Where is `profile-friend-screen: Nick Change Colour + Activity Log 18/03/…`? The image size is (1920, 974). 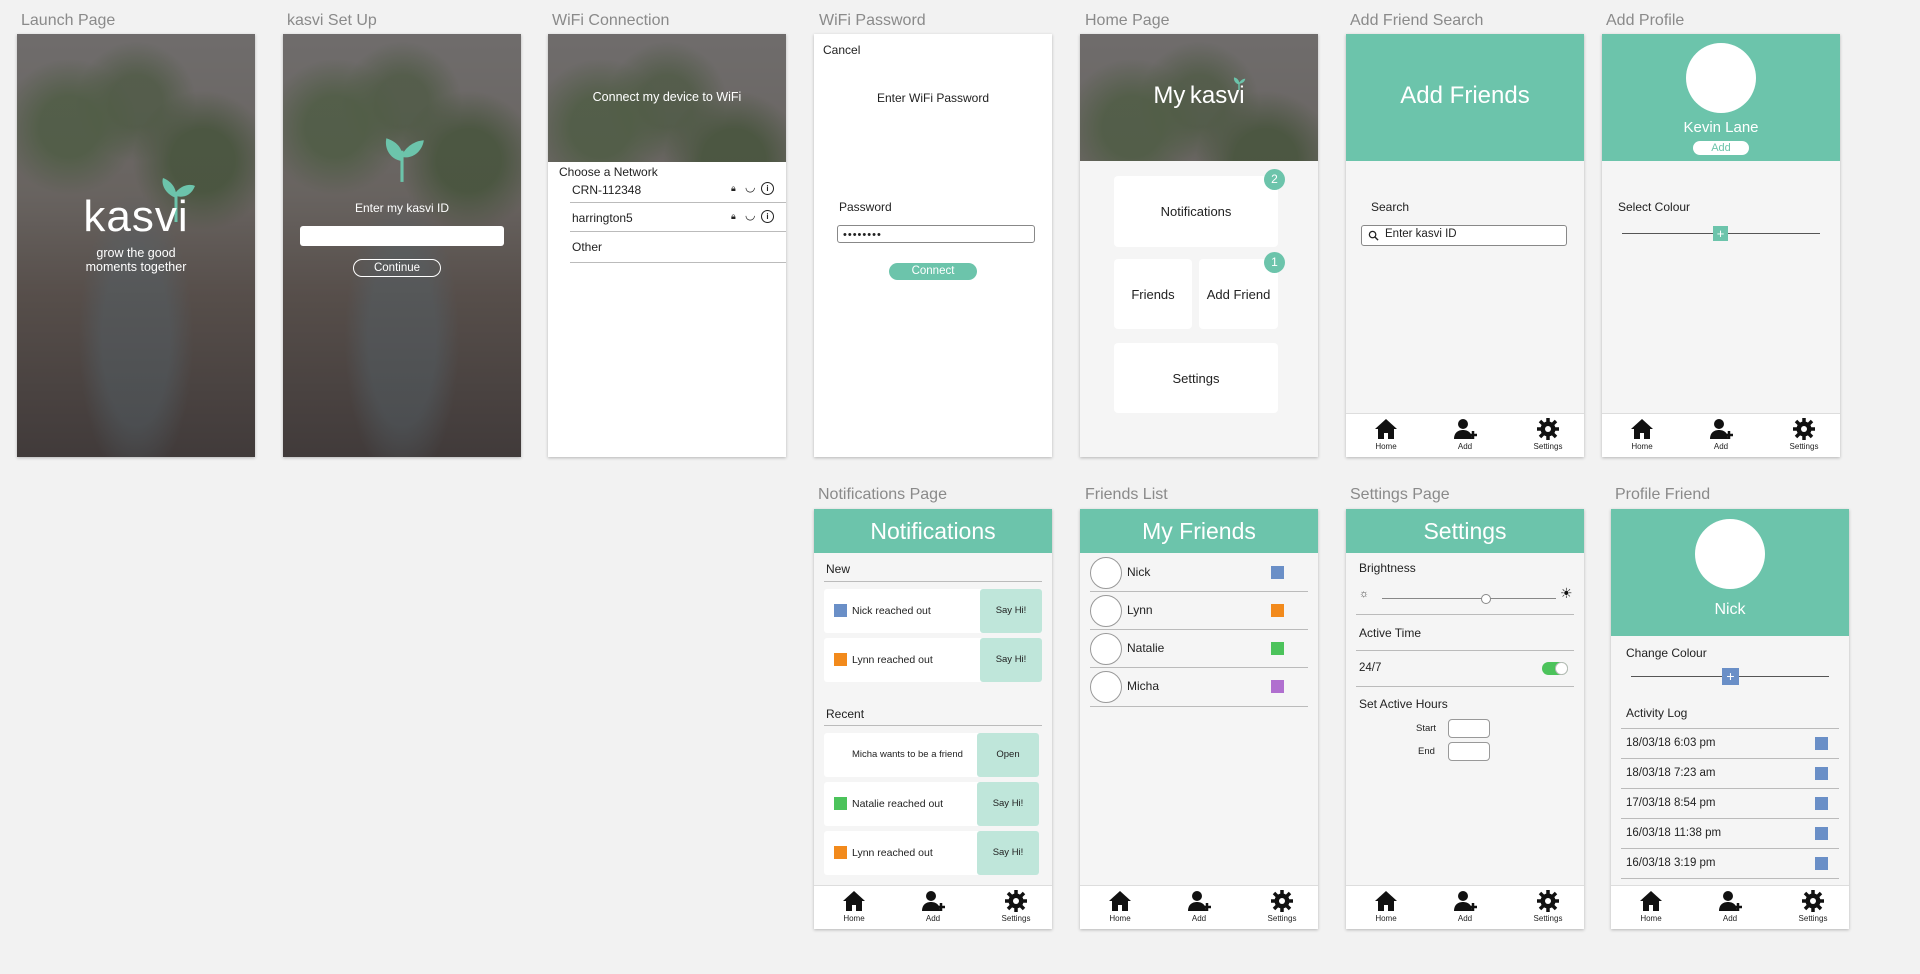
profile-friend-screen: Nick Change Colour + Activity Log 18/03/… is located at coordinates (1730, 719).